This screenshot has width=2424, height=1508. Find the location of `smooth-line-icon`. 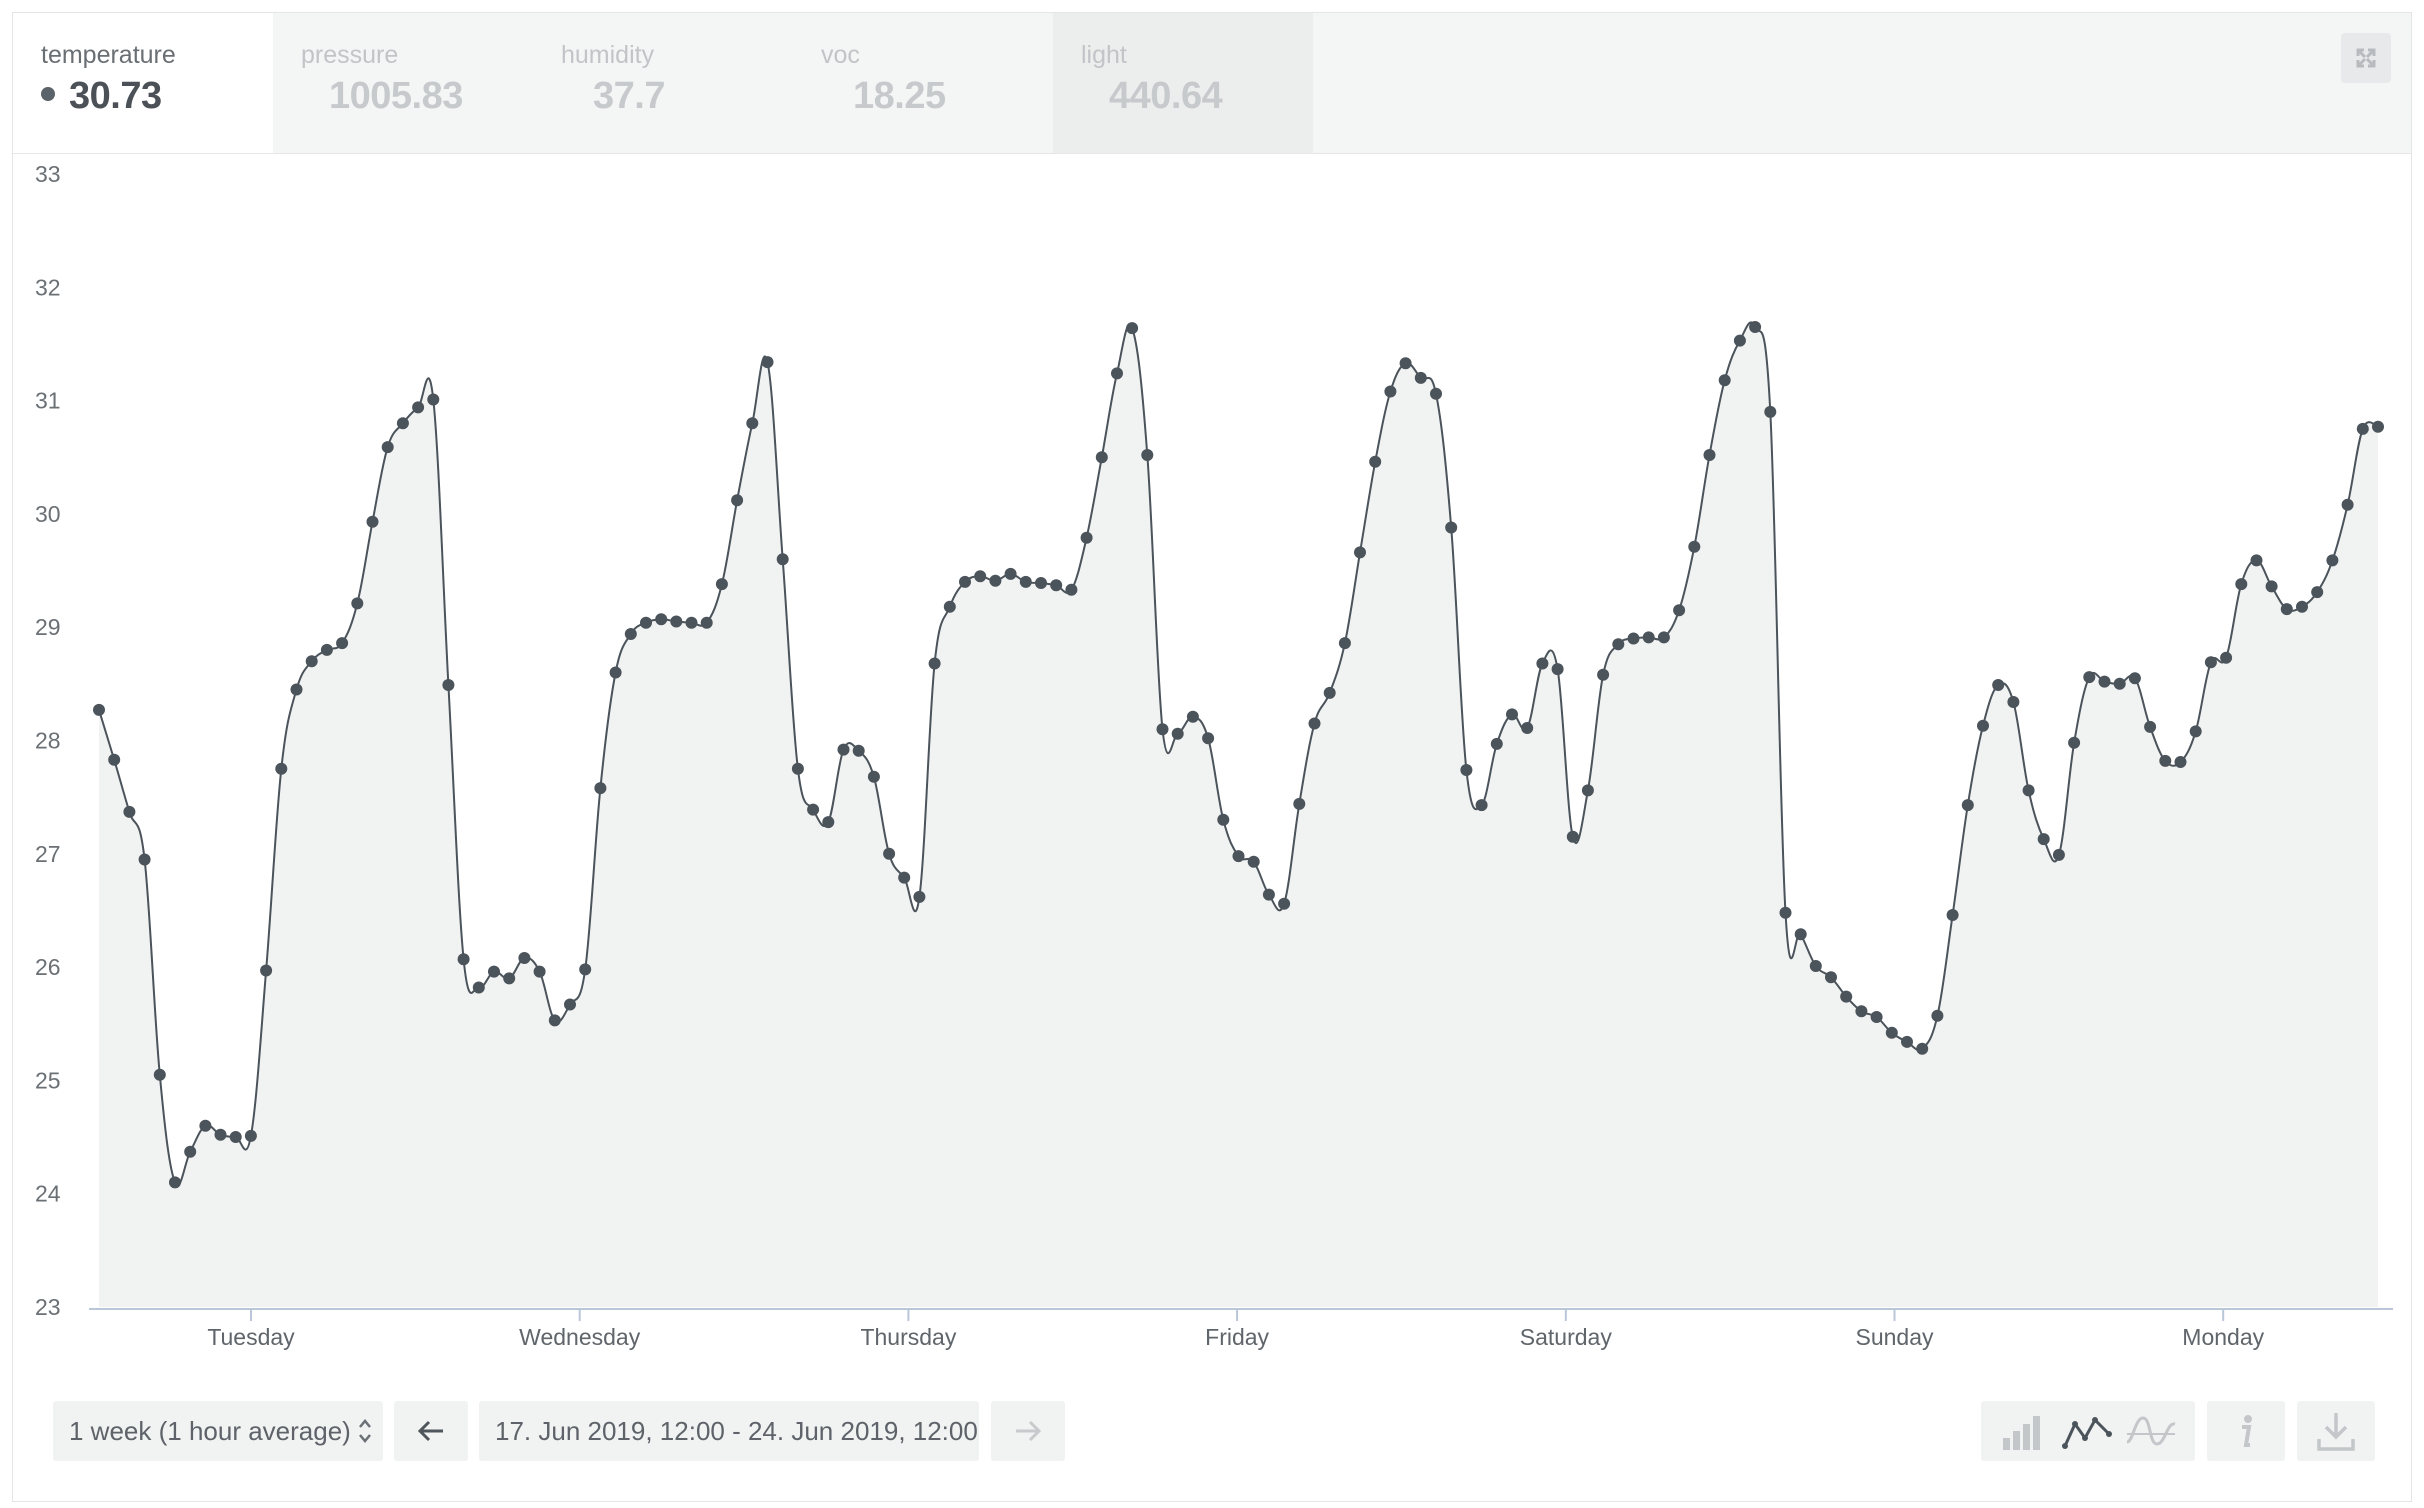

smooth-line-icon is located at coordinates (2151, 1431).